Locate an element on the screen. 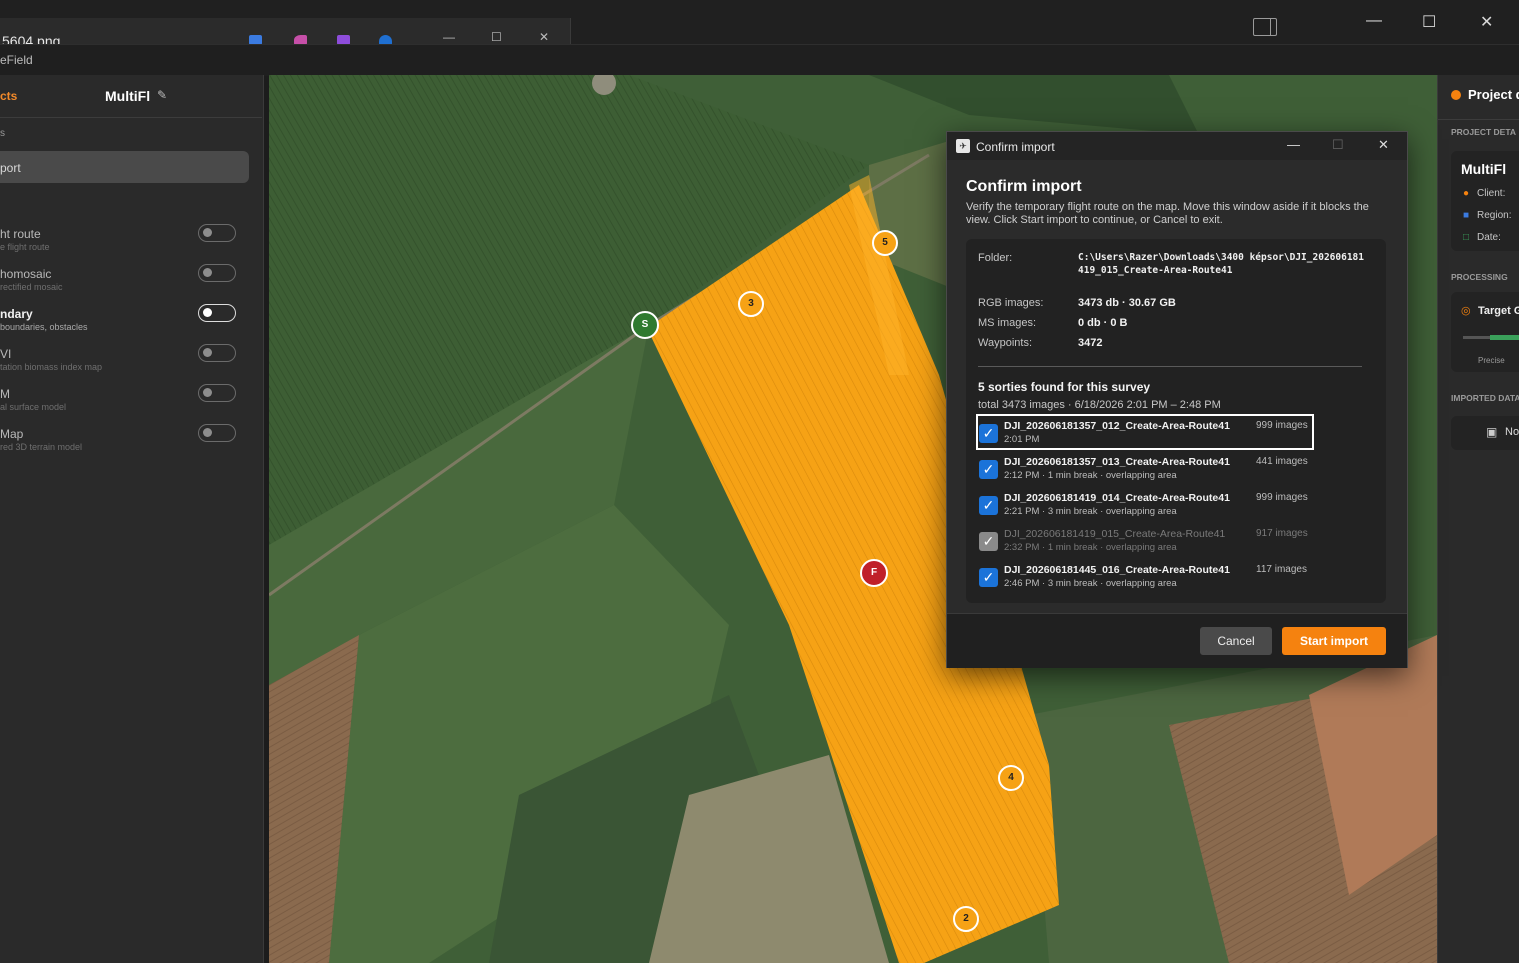 This screenshot has height=963, width=1519. app-logo-icon: ✈ is located at coordinates (963, 146).